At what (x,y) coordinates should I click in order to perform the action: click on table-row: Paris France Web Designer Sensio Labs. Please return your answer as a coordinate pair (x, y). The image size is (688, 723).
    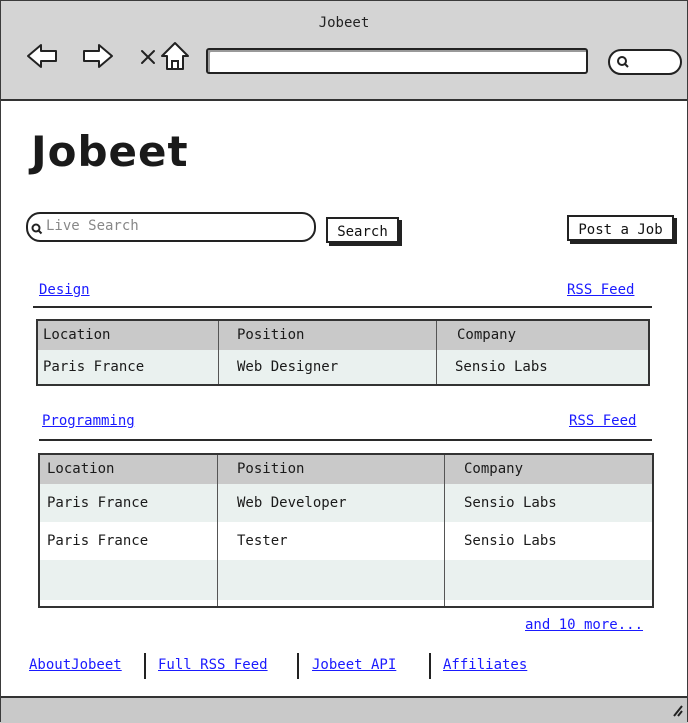
    Looking at the image, I should click on (343, 367).